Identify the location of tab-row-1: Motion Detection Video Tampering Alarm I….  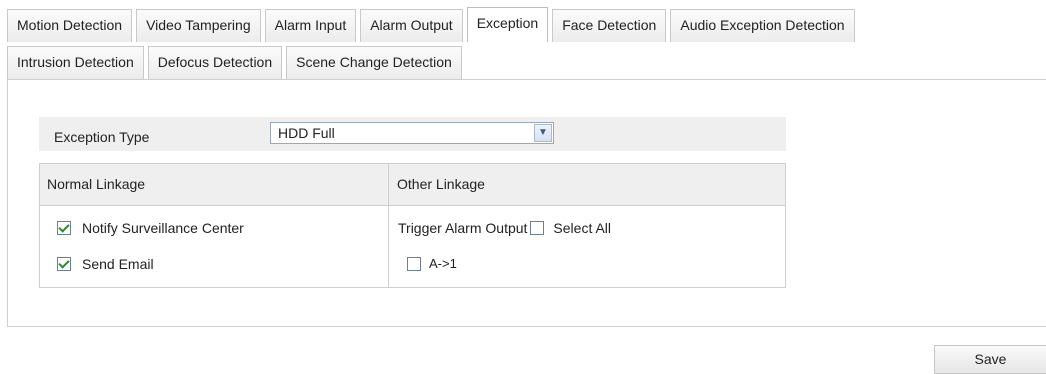
(433, 24).